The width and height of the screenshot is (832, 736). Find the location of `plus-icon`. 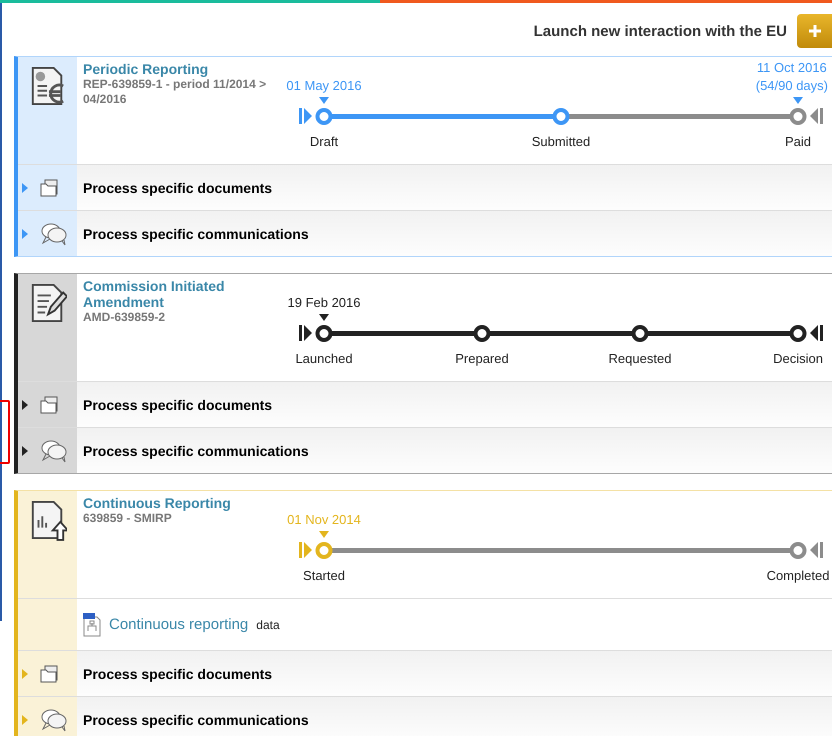

plus-icon is located at coordinates (815, 31).